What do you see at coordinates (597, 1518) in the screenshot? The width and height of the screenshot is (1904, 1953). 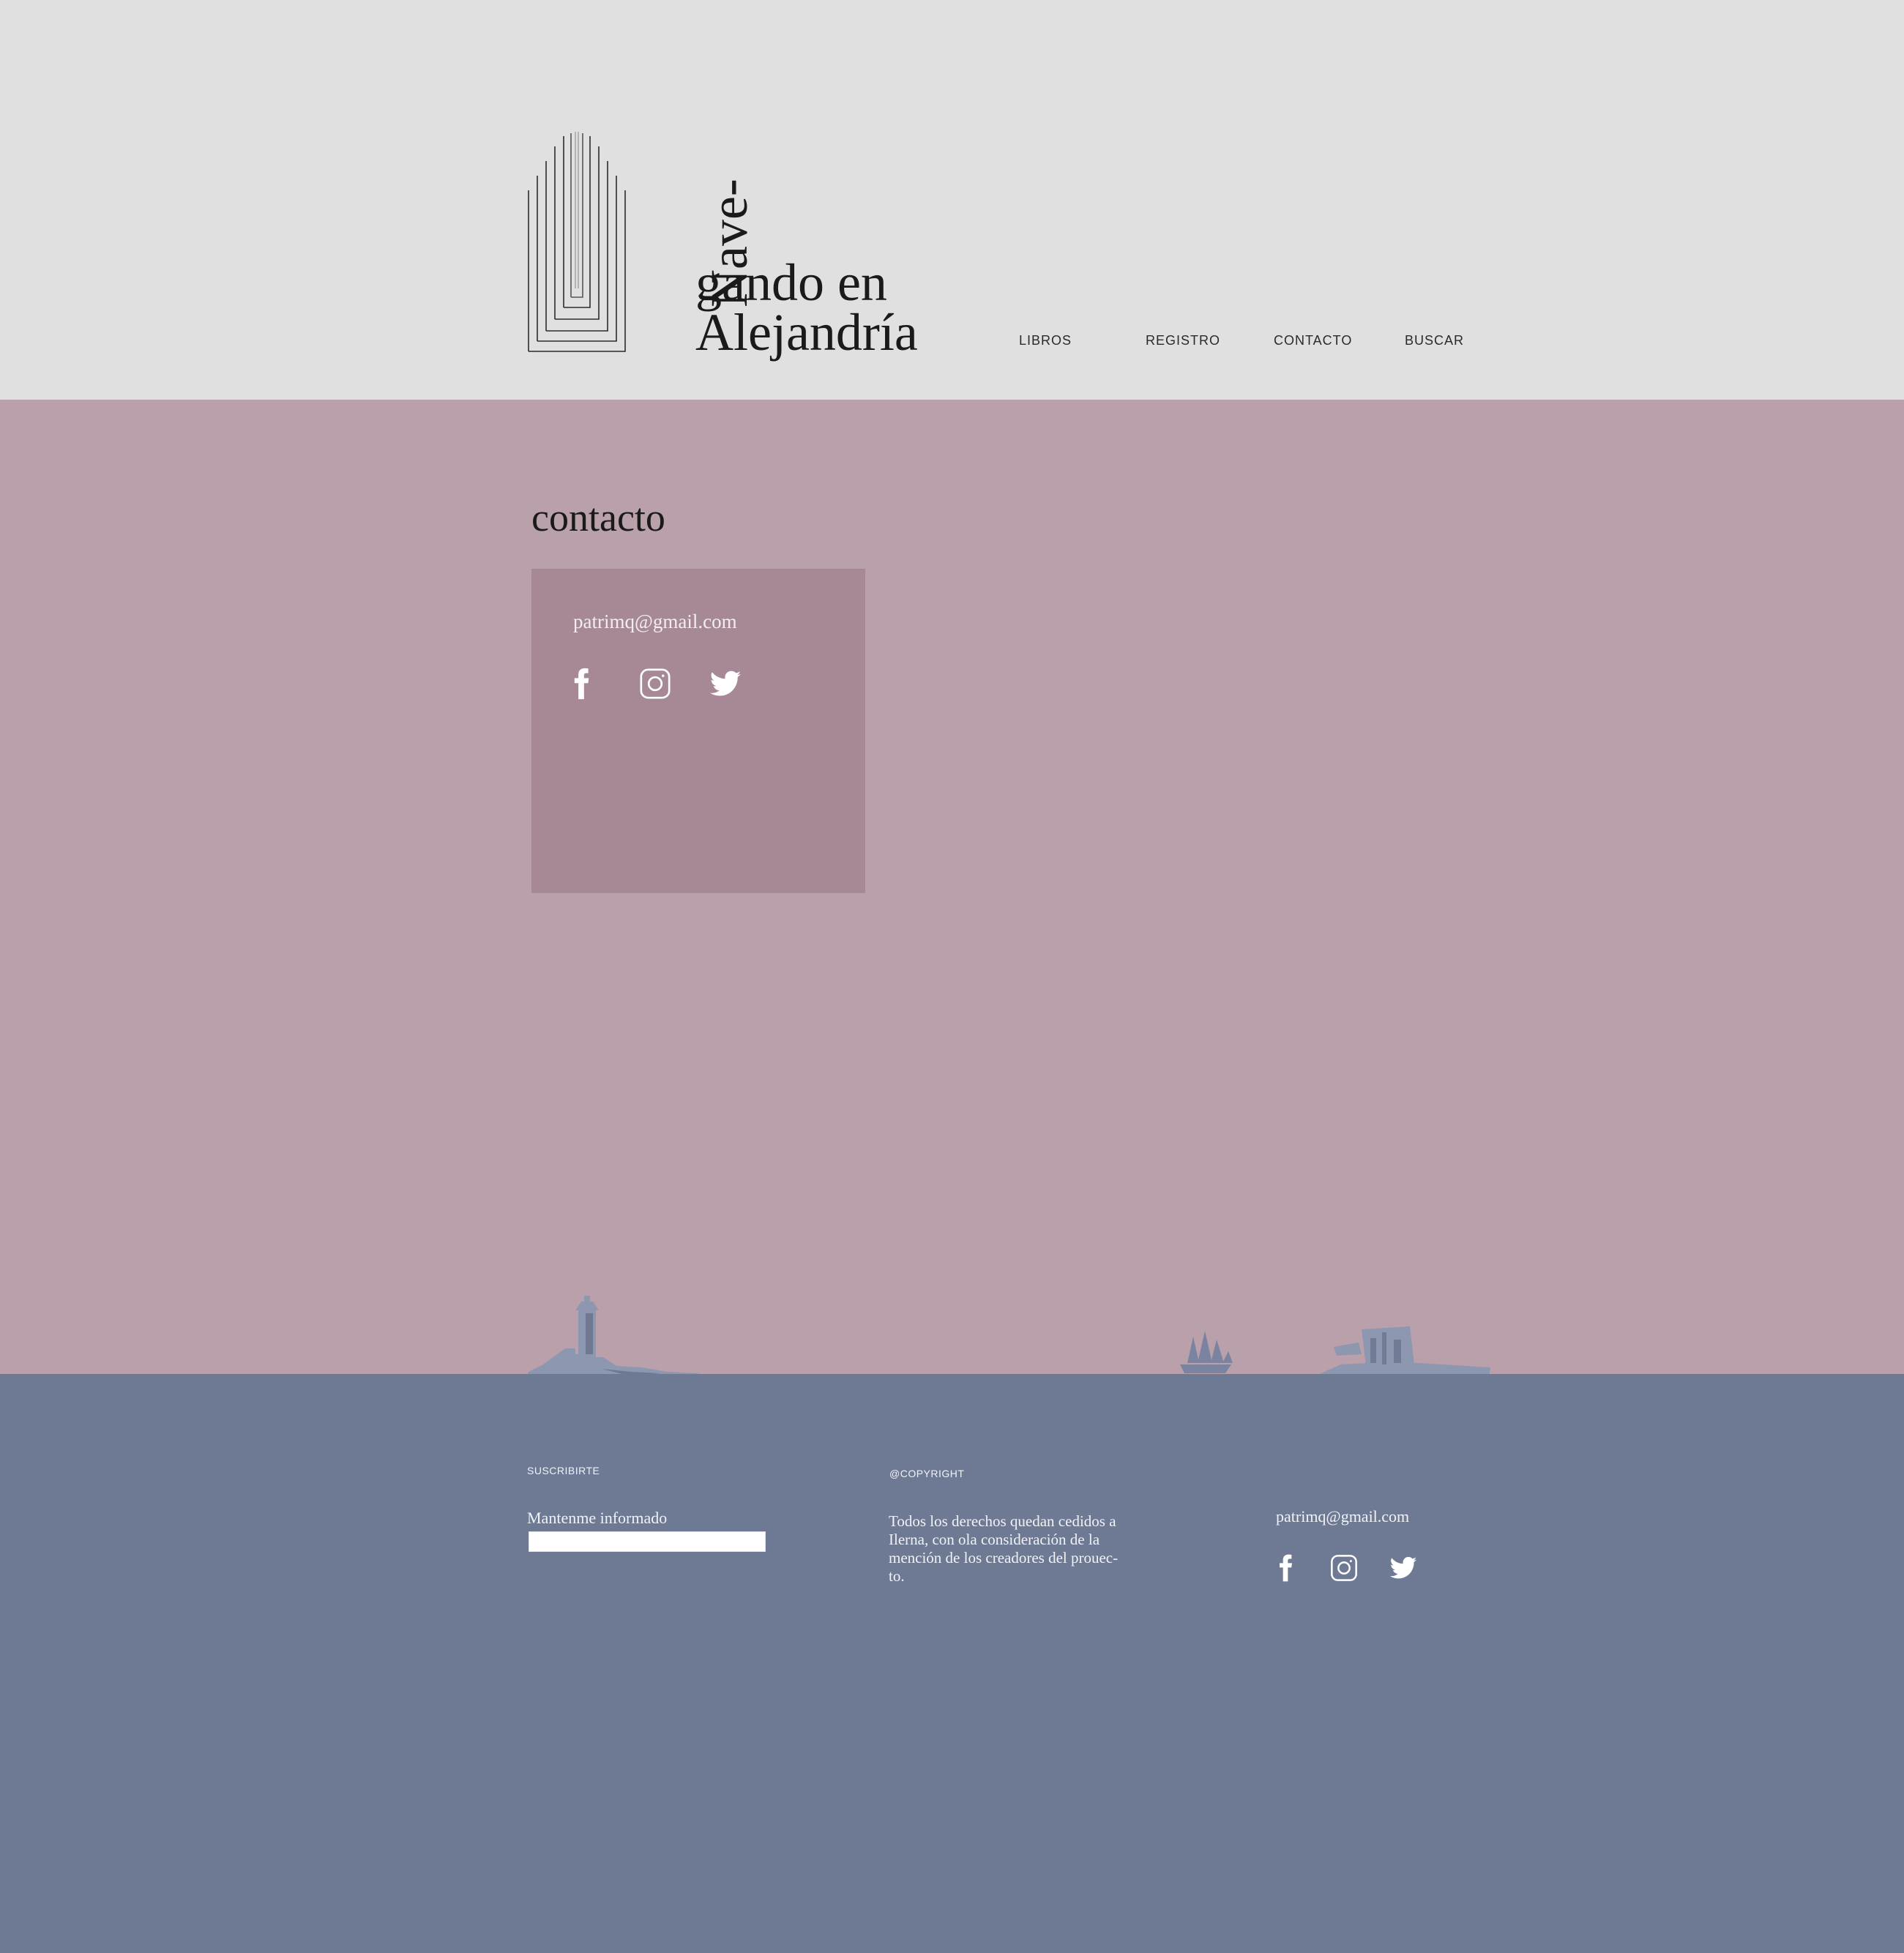 I see `subscribe-caption: Mantenme informado` at bounding box center [597, 1518].